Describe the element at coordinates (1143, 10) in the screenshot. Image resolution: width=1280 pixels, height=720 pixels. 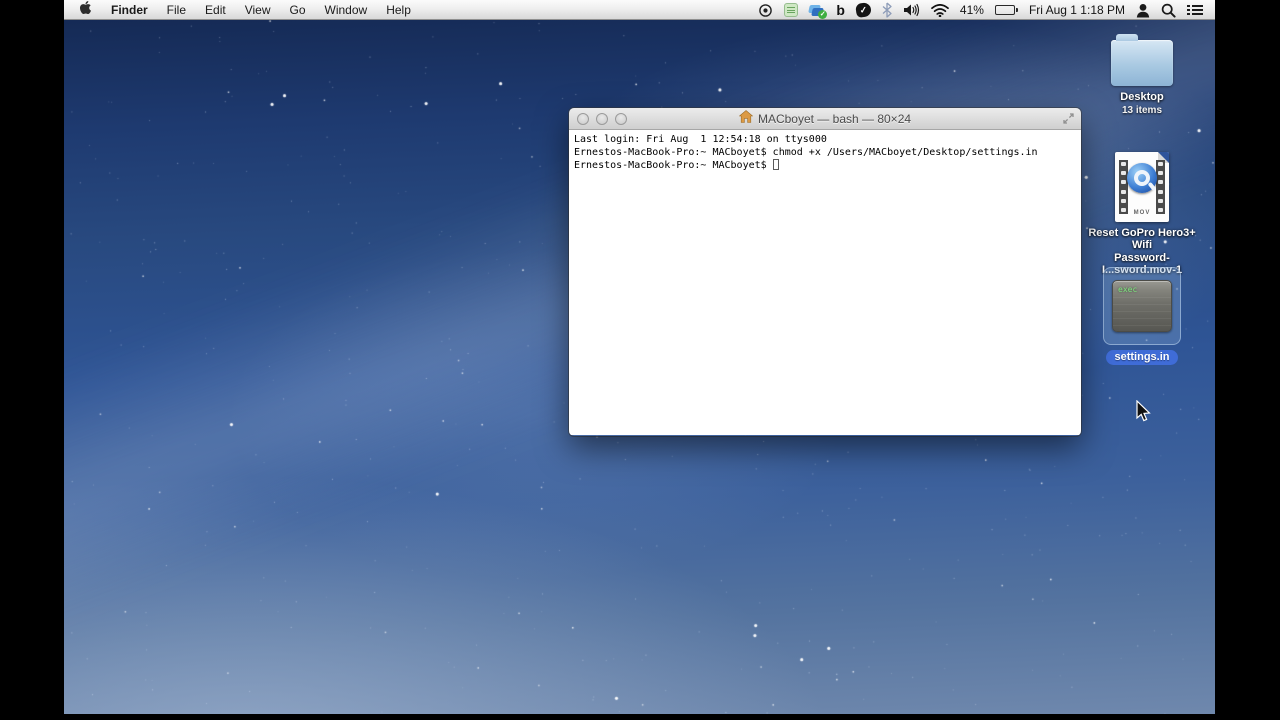
I see `user-account-icon` at that location.